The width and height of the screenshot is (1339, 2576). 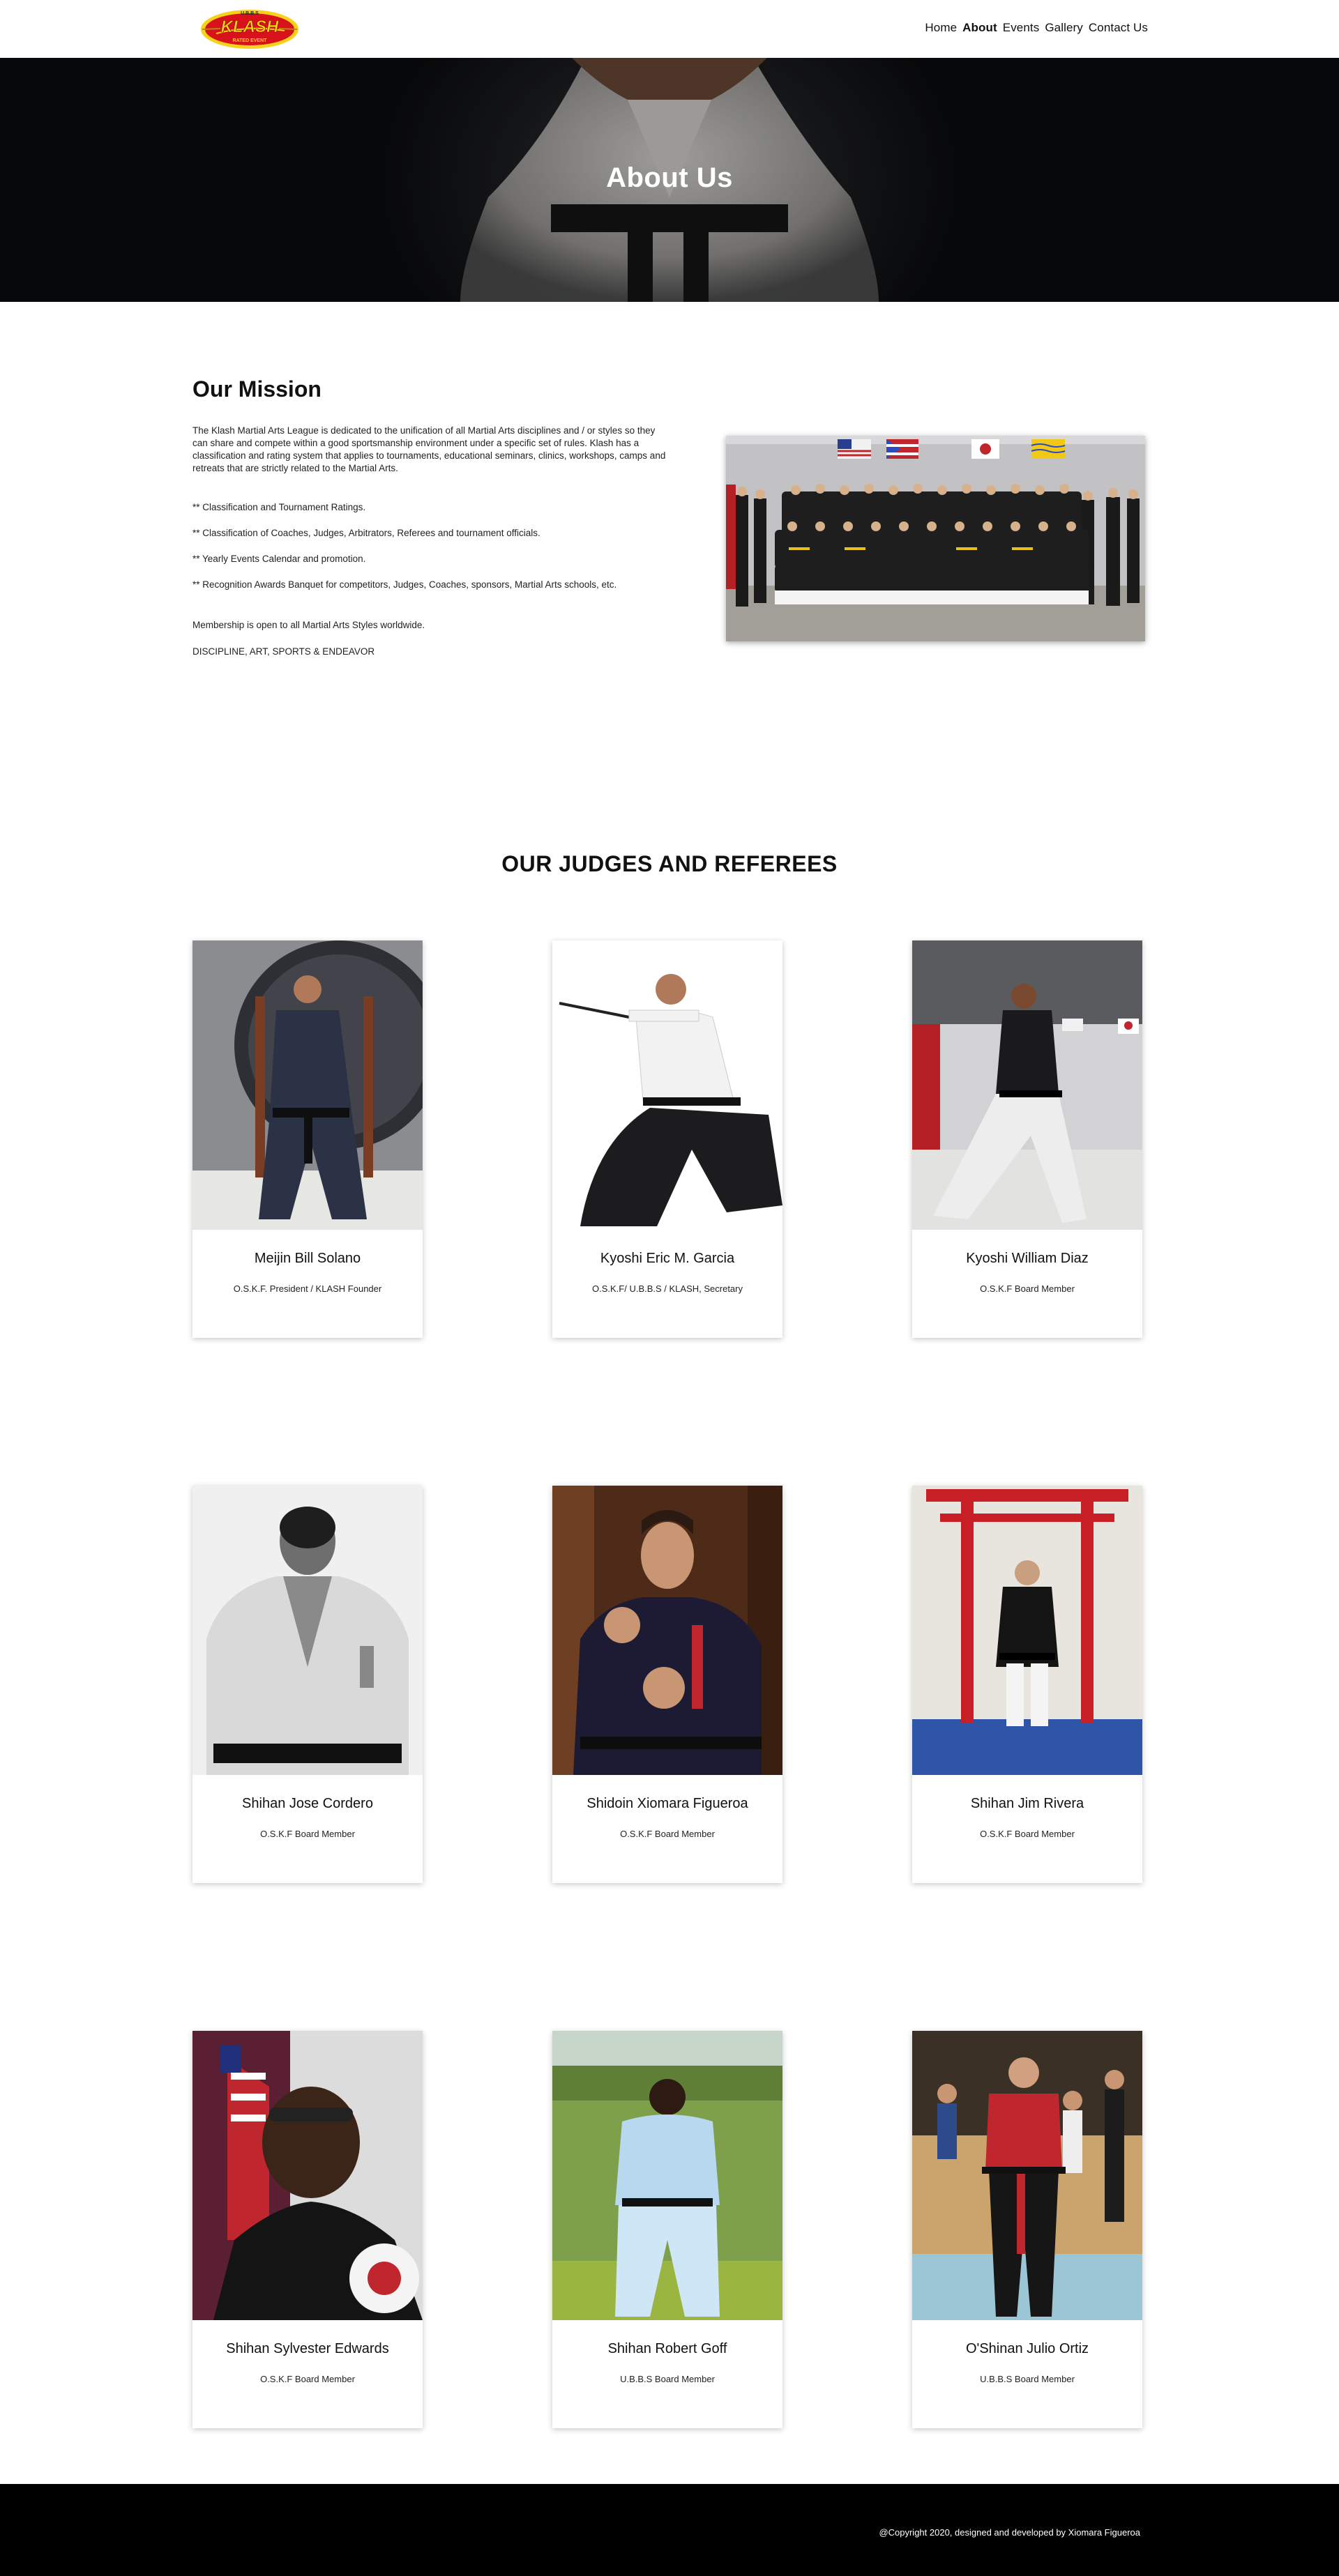 I want to click on judge-role: O.S.K.F/ U.B.B.S / KLASH, Secretary, so click(x=667, y=1288).